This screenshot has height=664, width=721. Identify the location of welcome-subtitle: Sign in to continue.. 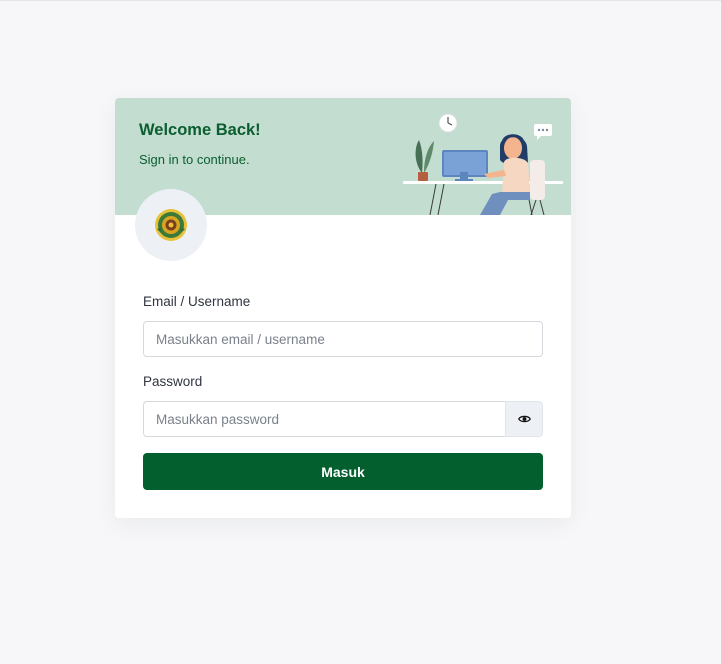
(194, 159).